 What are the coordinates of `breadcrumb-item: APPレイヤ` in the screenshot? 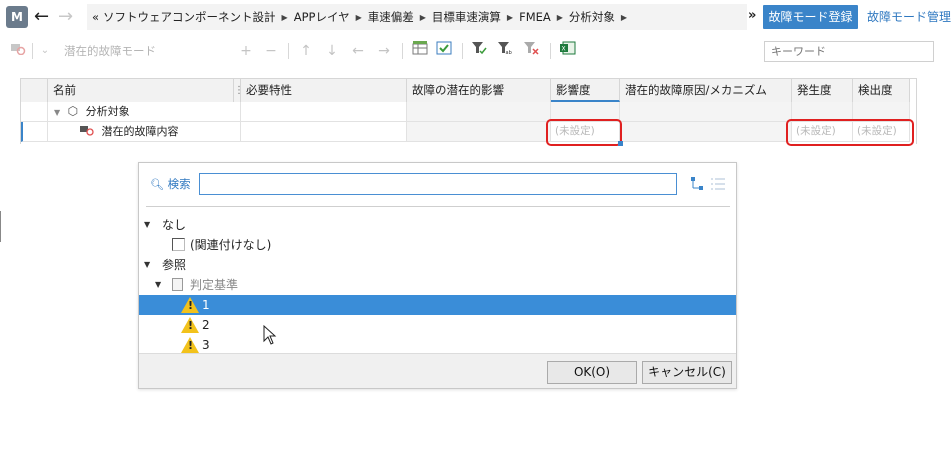 It's located at (322, 17).